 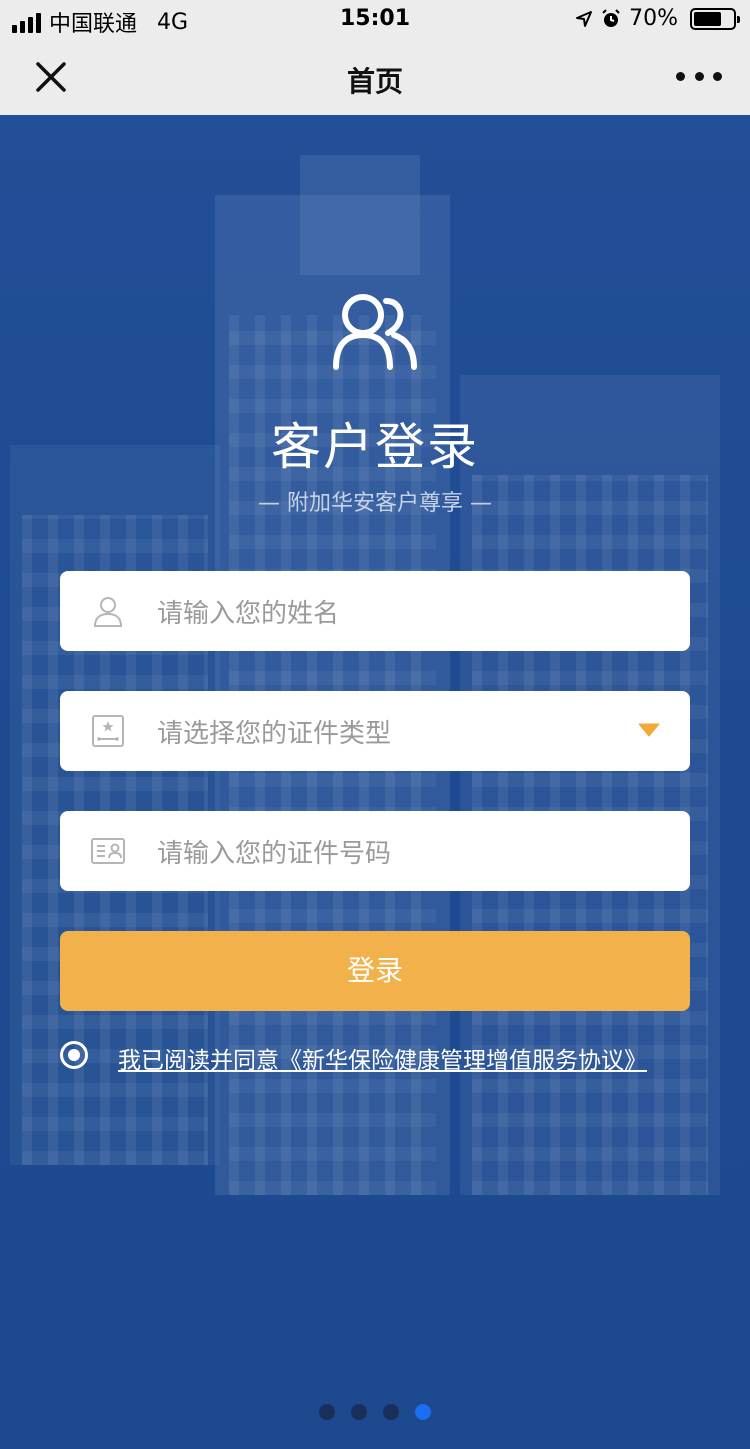 I want to click on login-title: 客户登录, so click(x=375, y=447).